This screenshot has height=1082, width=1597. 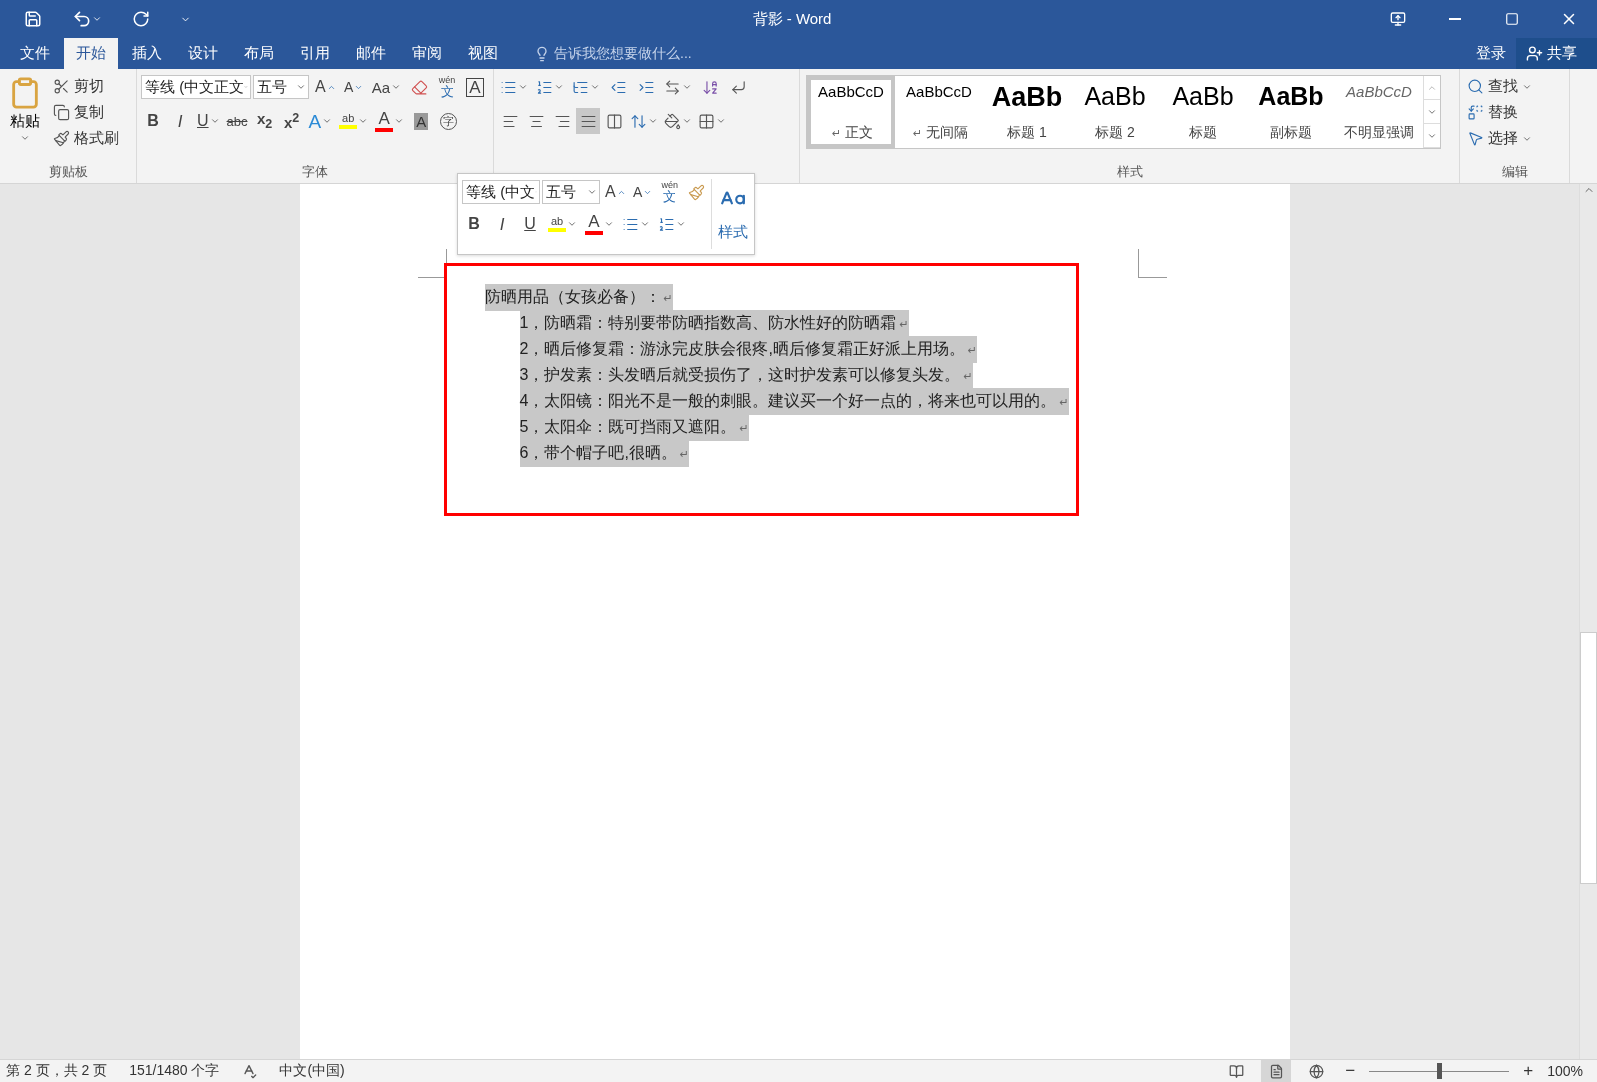 I want to click on lightbulb-icon, so click(x=542, y=53).